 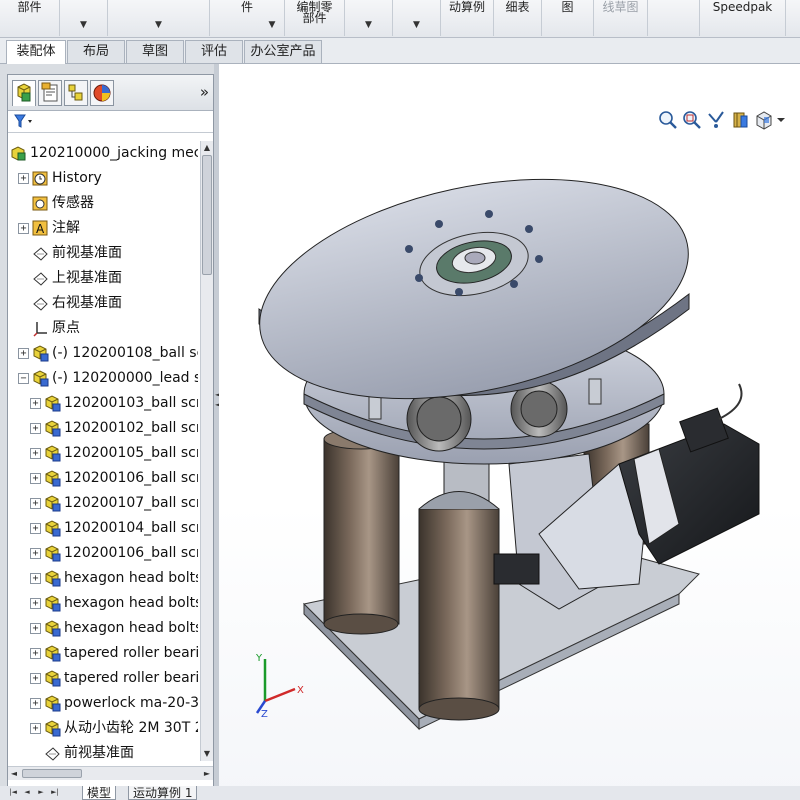 What do you see at coordinates (163, 793) in the screenshot?
I see `tab-motion-study: 运动算例 1` at bounding box center [163, 793].